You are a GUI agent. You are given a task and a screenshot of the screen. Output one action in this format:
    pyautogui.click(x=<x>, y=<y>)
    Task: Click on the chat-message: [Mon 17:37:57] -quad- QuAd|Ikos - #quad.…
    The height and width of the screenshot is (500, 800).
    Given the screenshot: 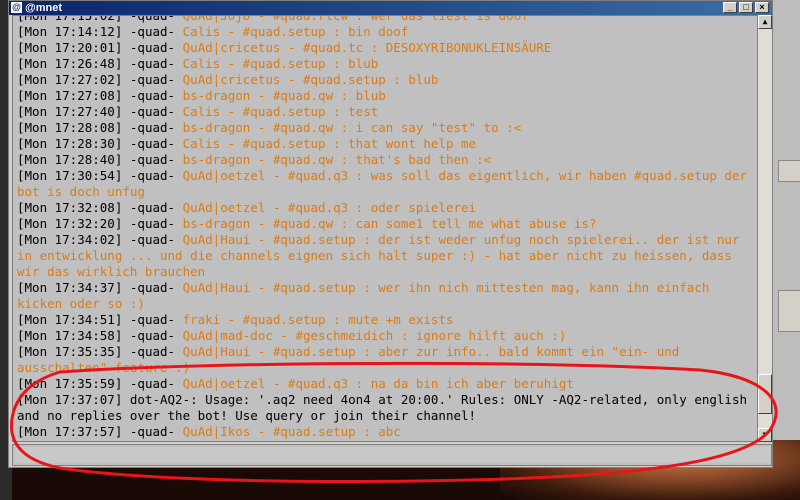 What is the action you would take?
    pyautogui.click(x=385, y=432)
    